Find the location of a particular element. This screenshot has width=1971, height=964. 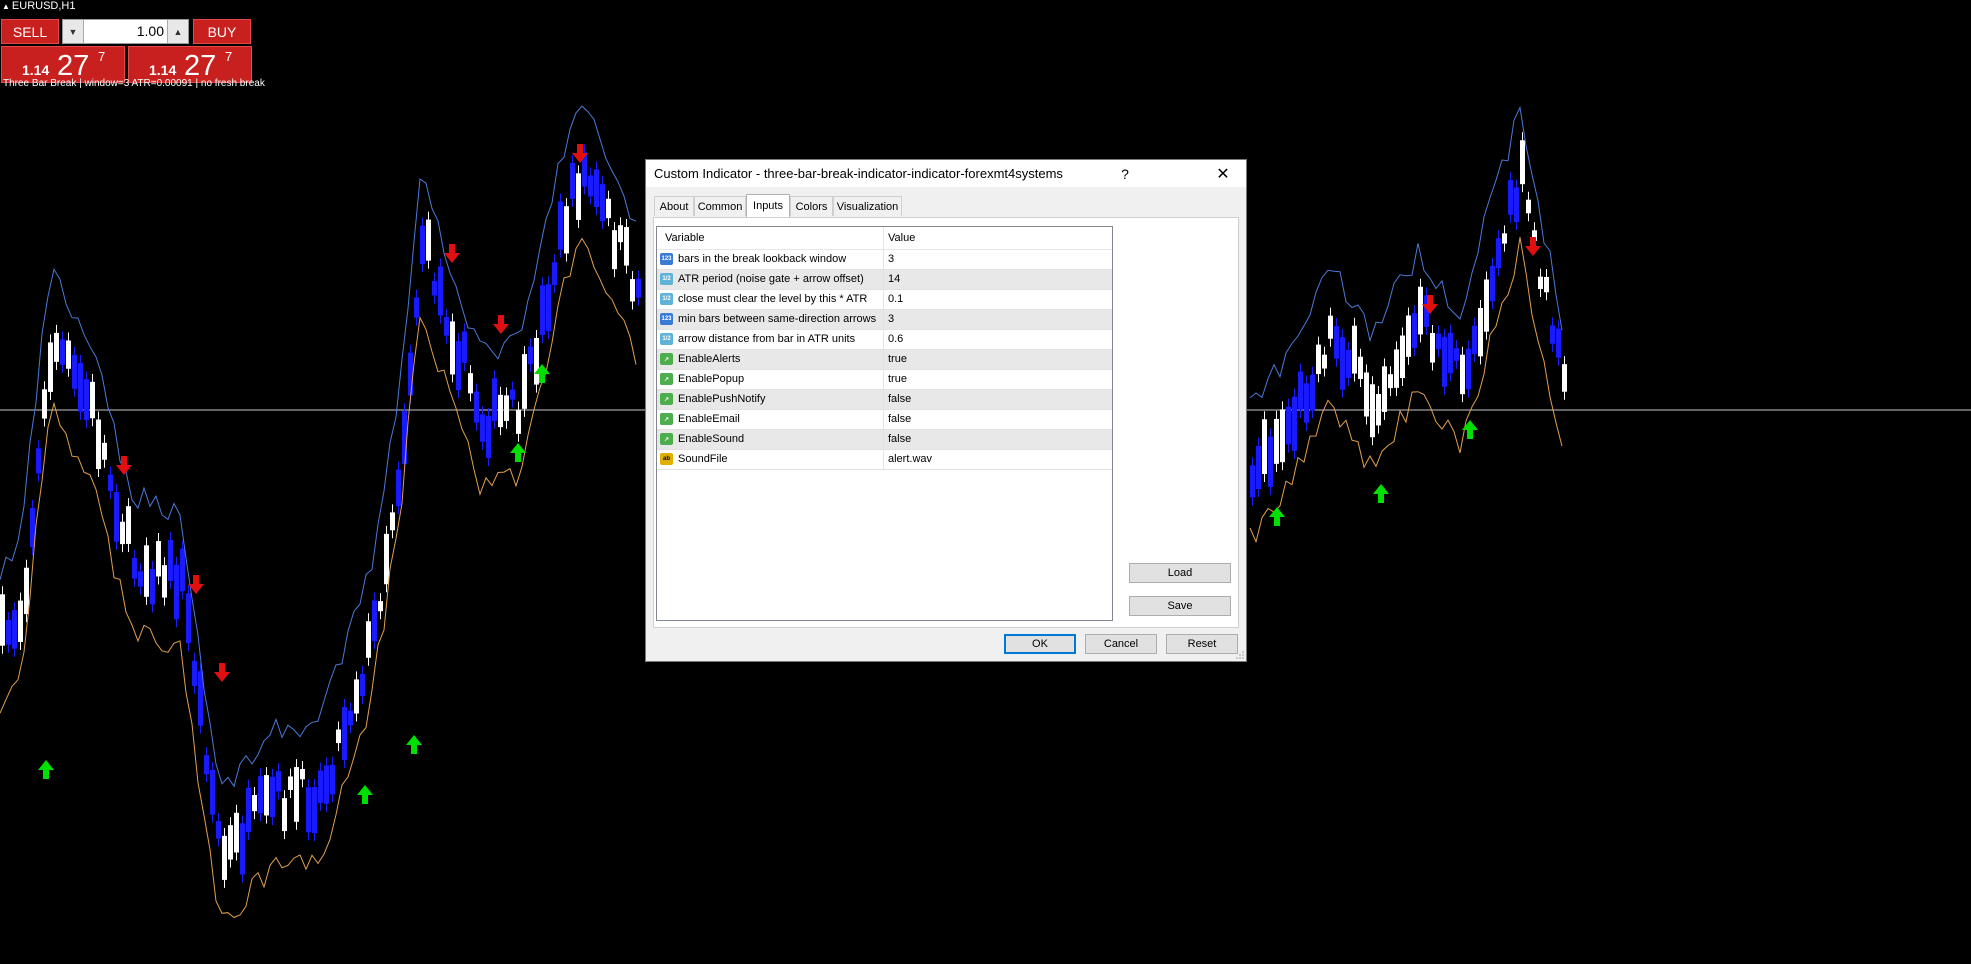

input-row: ab SoundFile alert.wav is located at coordinates (884, 460).